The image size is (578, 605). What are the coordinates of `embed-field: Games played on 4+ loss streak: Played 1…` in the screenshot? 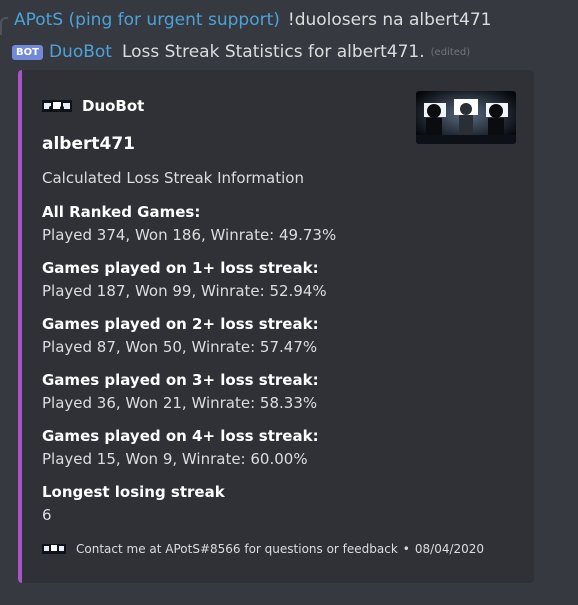 It's located at (277, 453).